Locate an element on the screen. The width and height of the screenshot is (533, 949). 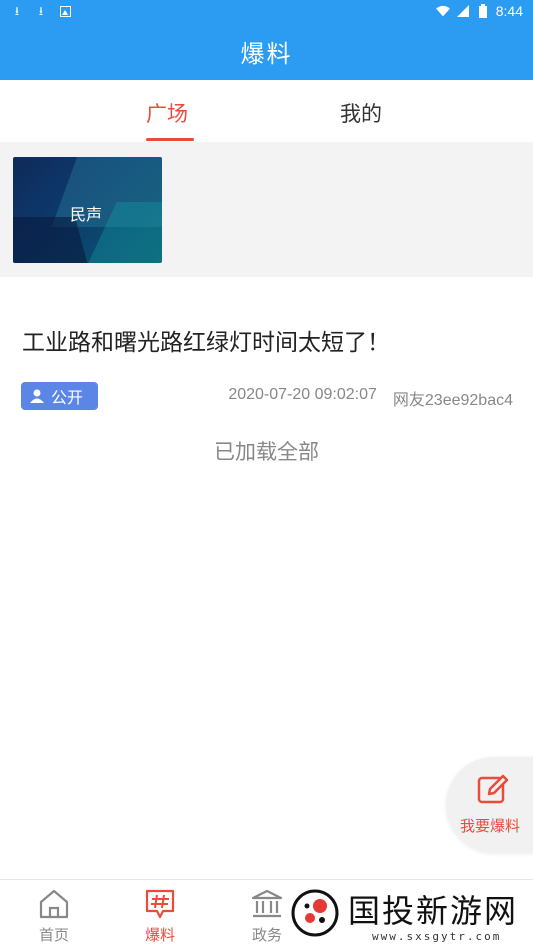
status-bar: ⭳ ⭳ 8:44 is located at coordinates (266, 12).